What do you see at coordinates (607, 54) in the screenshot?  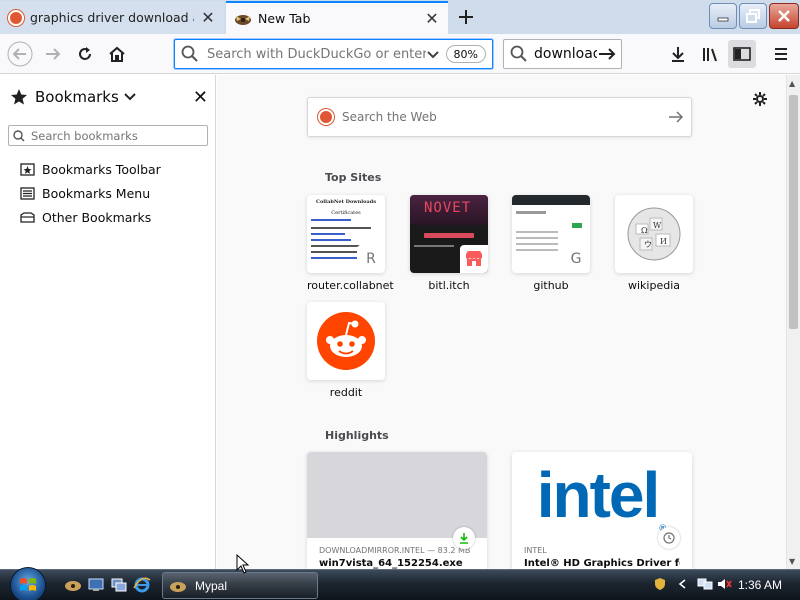 I see `go-arrow-icon` at bounding box center [607, 54].